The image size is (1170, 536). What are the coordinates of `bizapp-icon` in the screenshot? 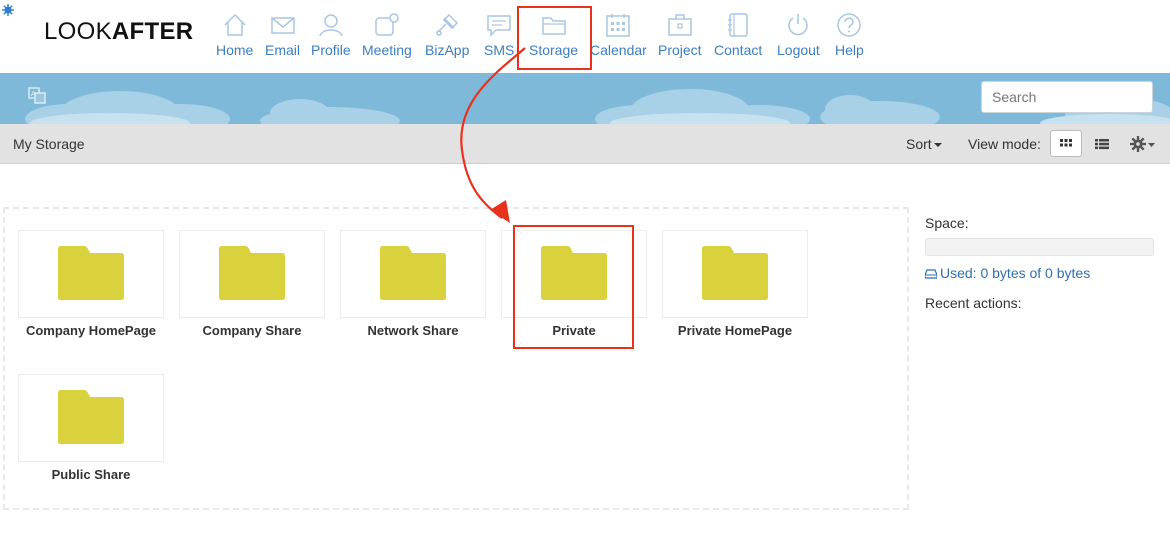 It's located at (447, 24).